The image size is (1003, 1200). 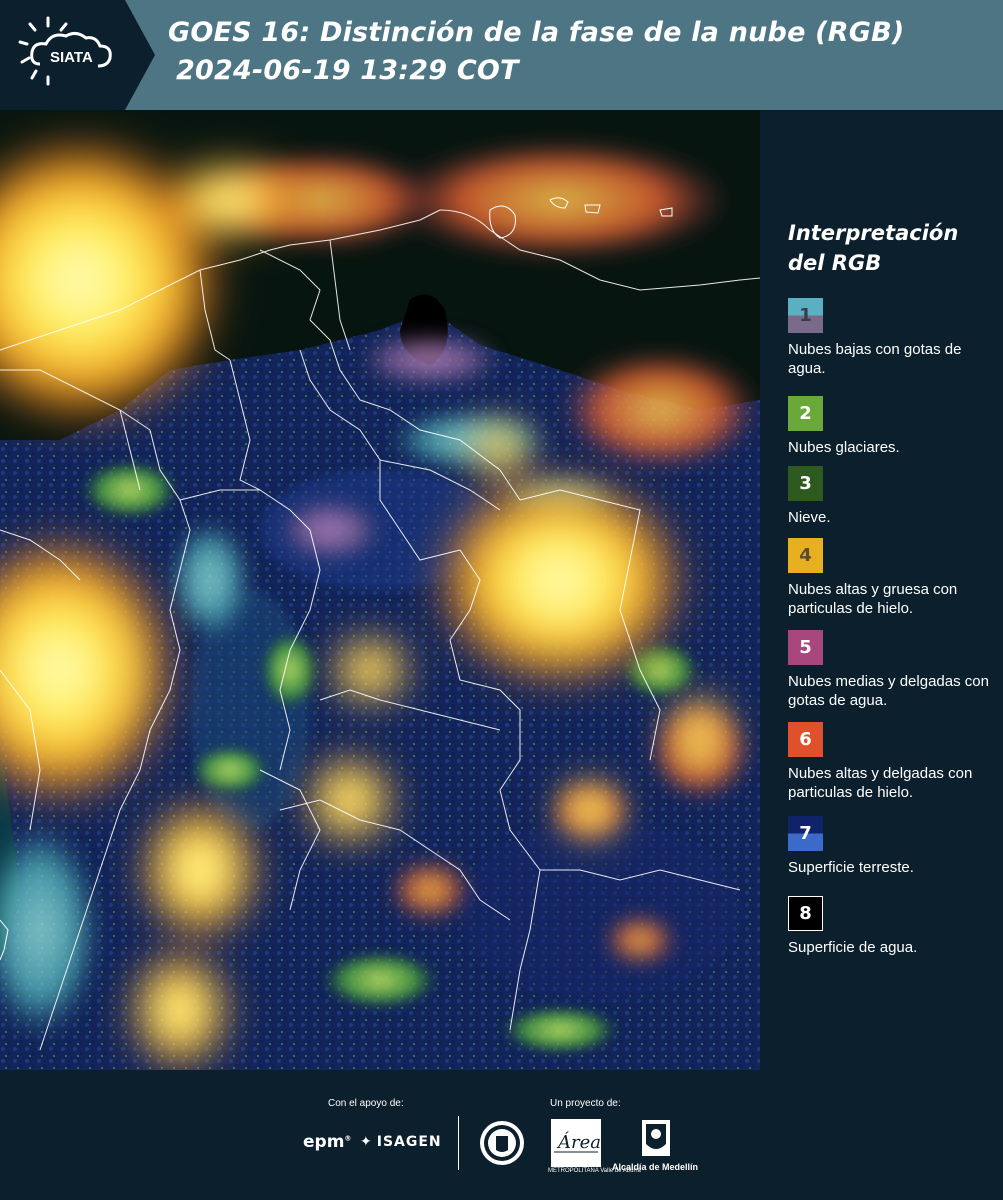 I want to click on legend-number: 2, so click(x=805, y=413).